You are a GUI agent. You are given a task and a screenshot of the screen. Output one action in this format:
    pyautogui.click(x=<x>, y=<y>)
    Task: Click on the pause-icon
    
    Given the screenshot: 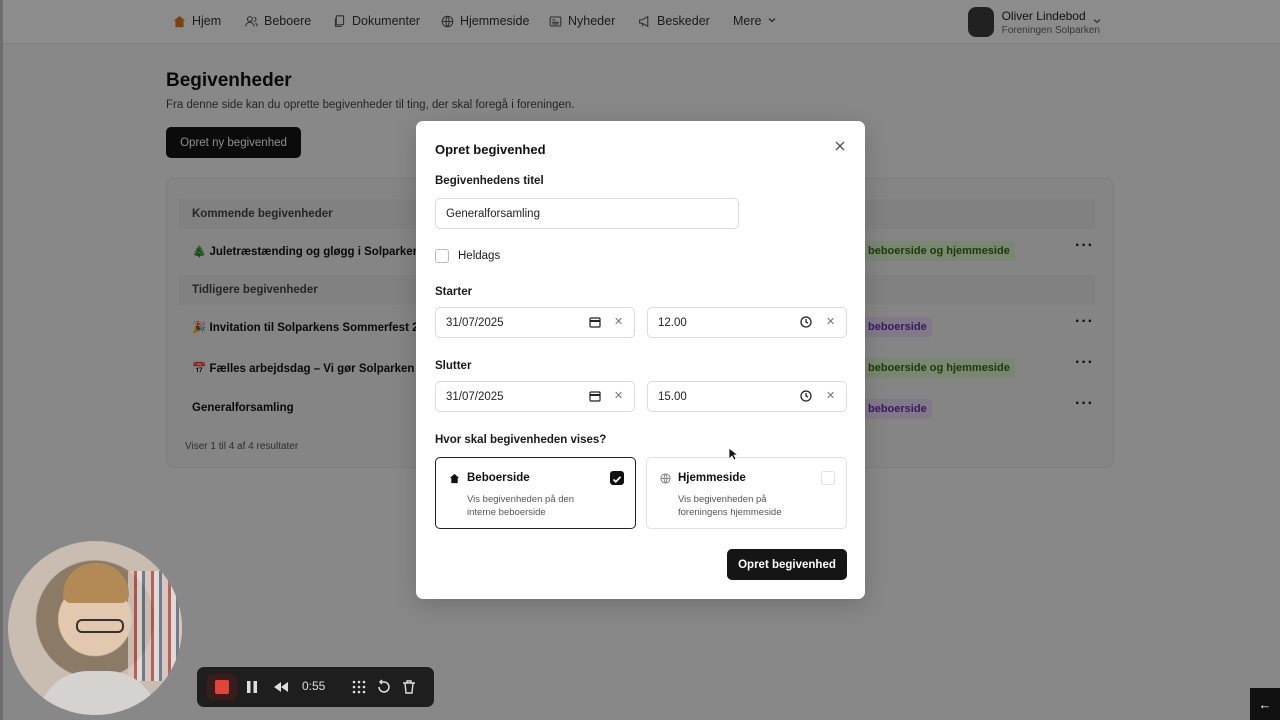 What is the action you would take?
    pyautogui.click(x=252, y=687)
    